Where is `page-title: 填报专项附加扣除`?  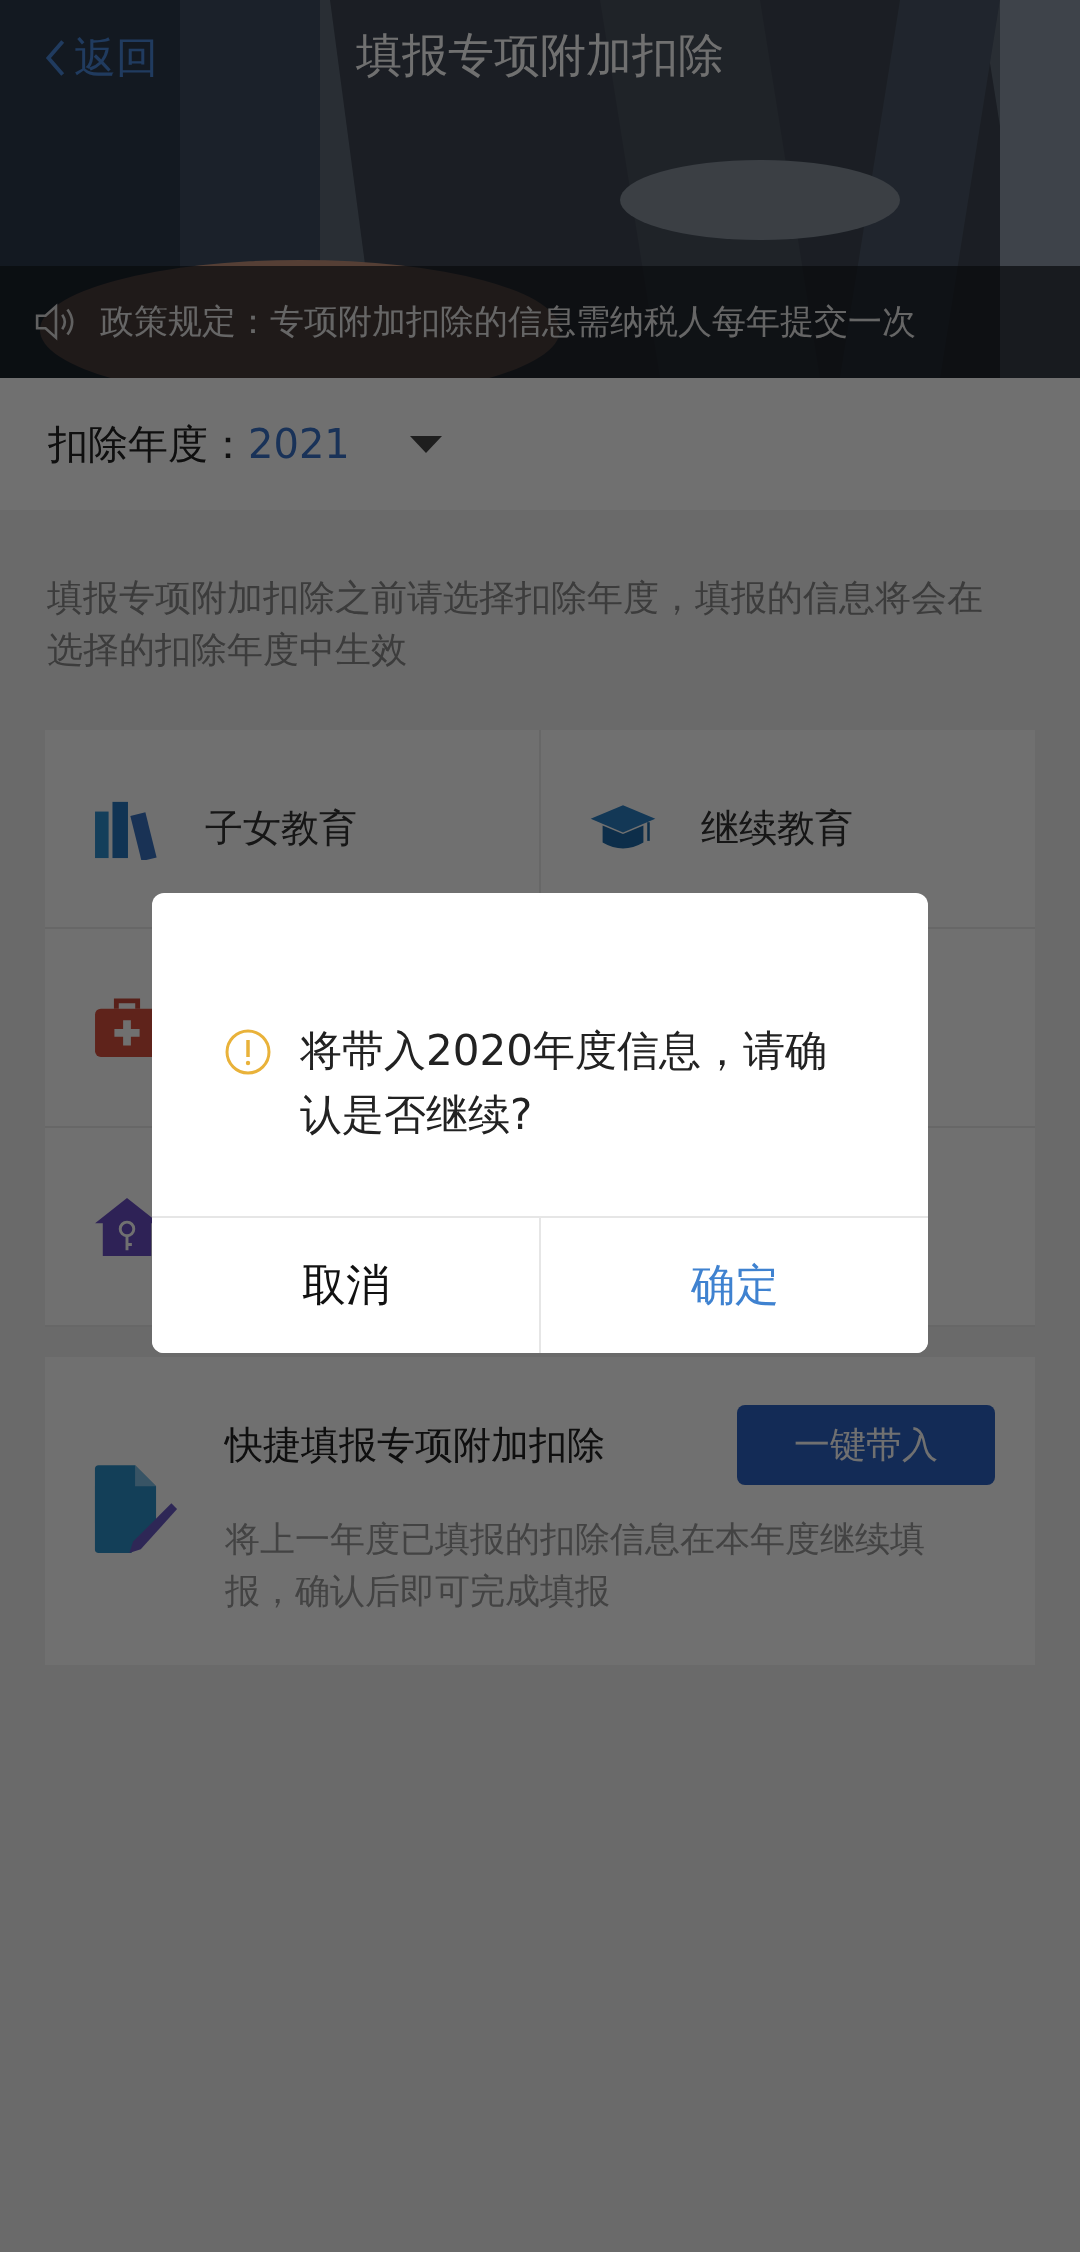
page-title: 填报专项附加扣除 is located at coordinates (540, 55).